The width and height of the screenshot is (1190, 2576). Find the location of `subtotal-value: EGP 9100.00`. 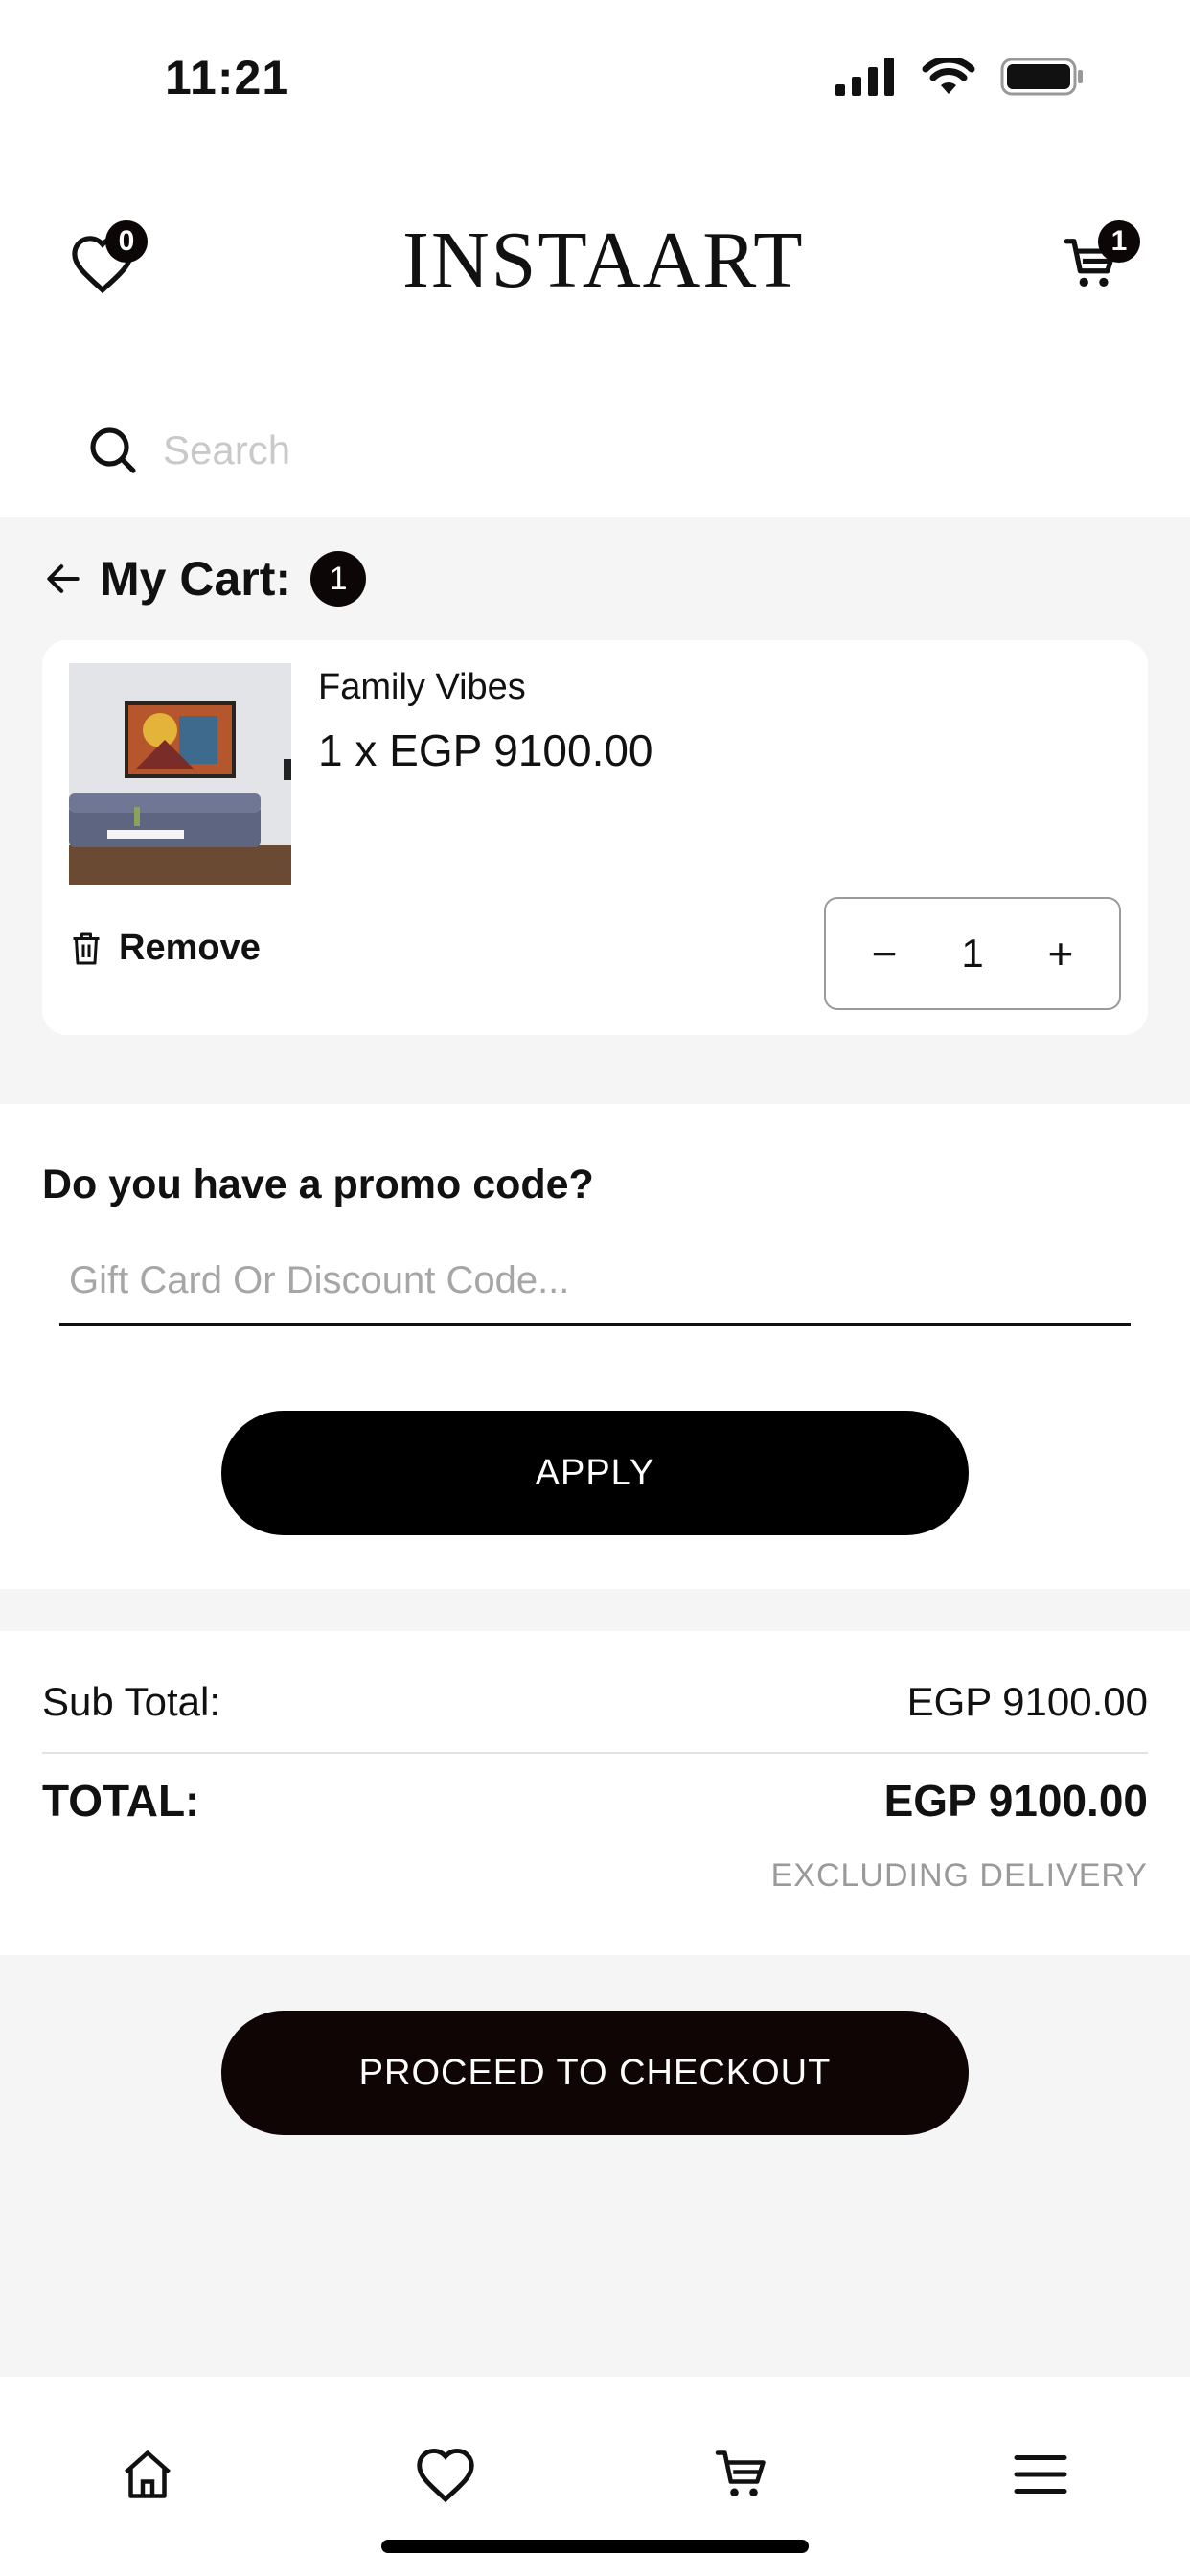

subtotal-value: EGP 9100.00 is located at coordinates (1027, 1701).